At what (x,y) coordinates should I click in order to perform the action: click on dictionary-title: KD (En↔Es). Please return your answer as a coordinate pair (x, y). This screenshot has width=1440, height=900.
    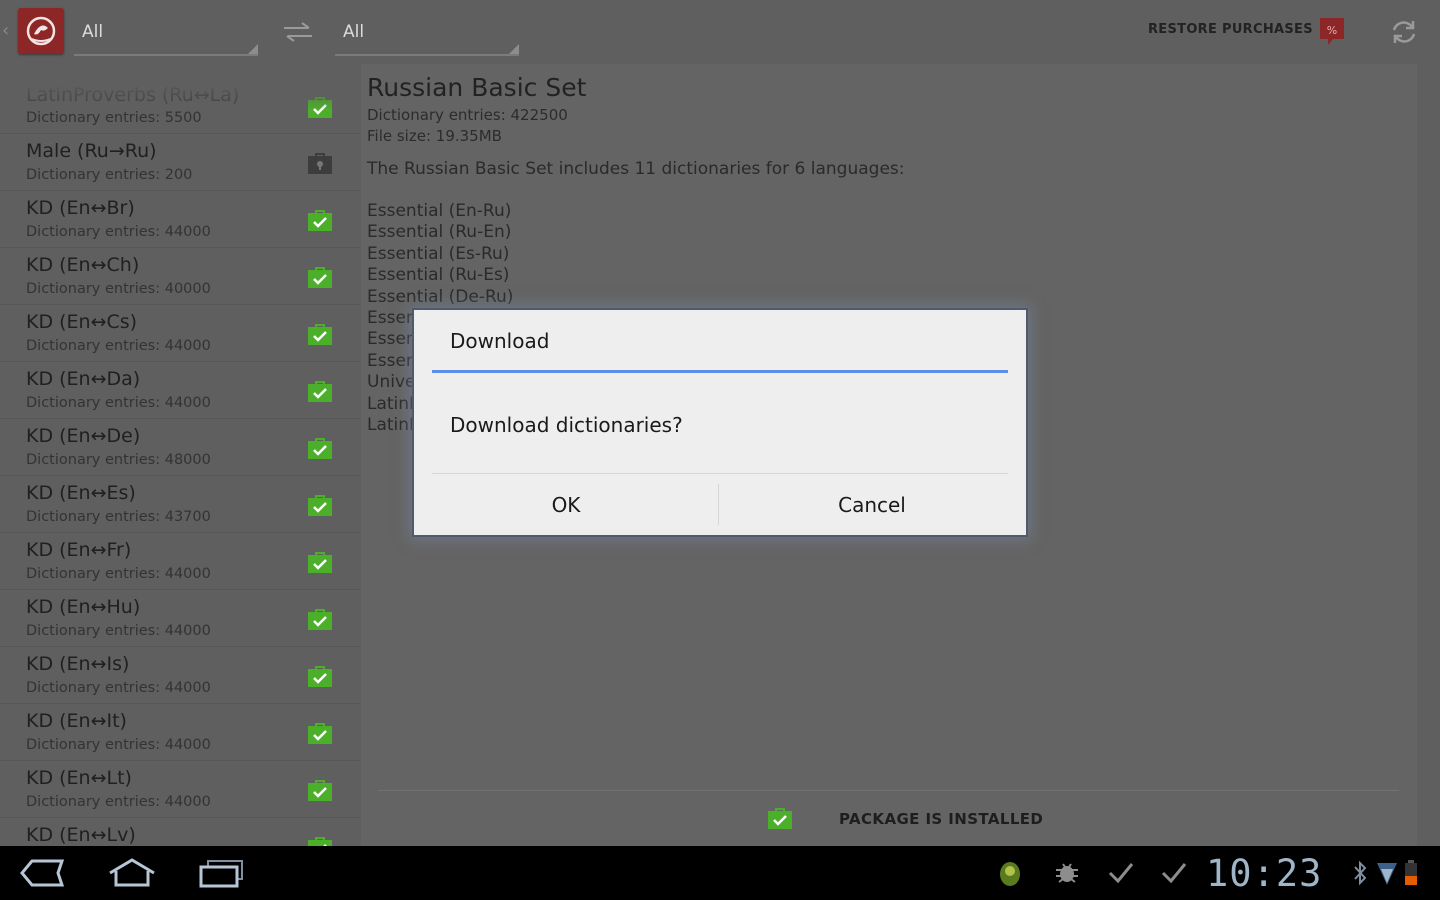
    Looking at the image, I should click on (81, 493).